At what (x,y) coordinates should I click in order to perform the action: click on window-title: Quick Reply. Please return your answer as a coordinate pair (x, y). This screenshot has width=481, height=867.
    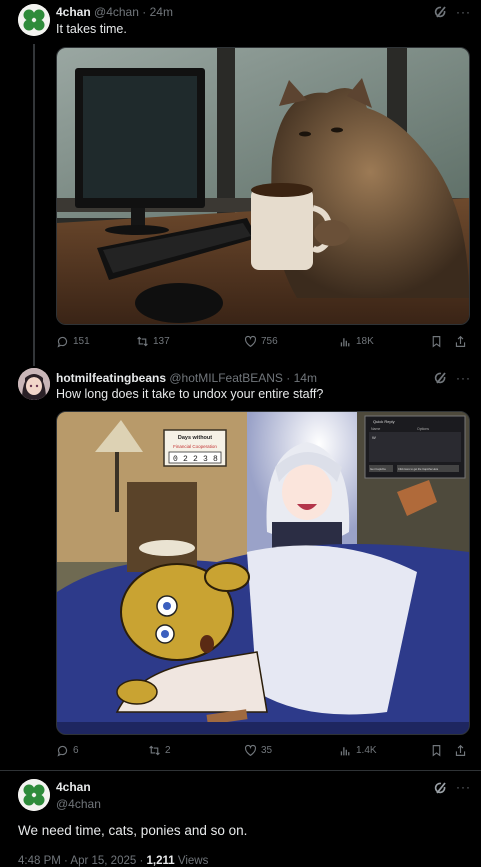
    Looking at the image, I should click on (384, 421).